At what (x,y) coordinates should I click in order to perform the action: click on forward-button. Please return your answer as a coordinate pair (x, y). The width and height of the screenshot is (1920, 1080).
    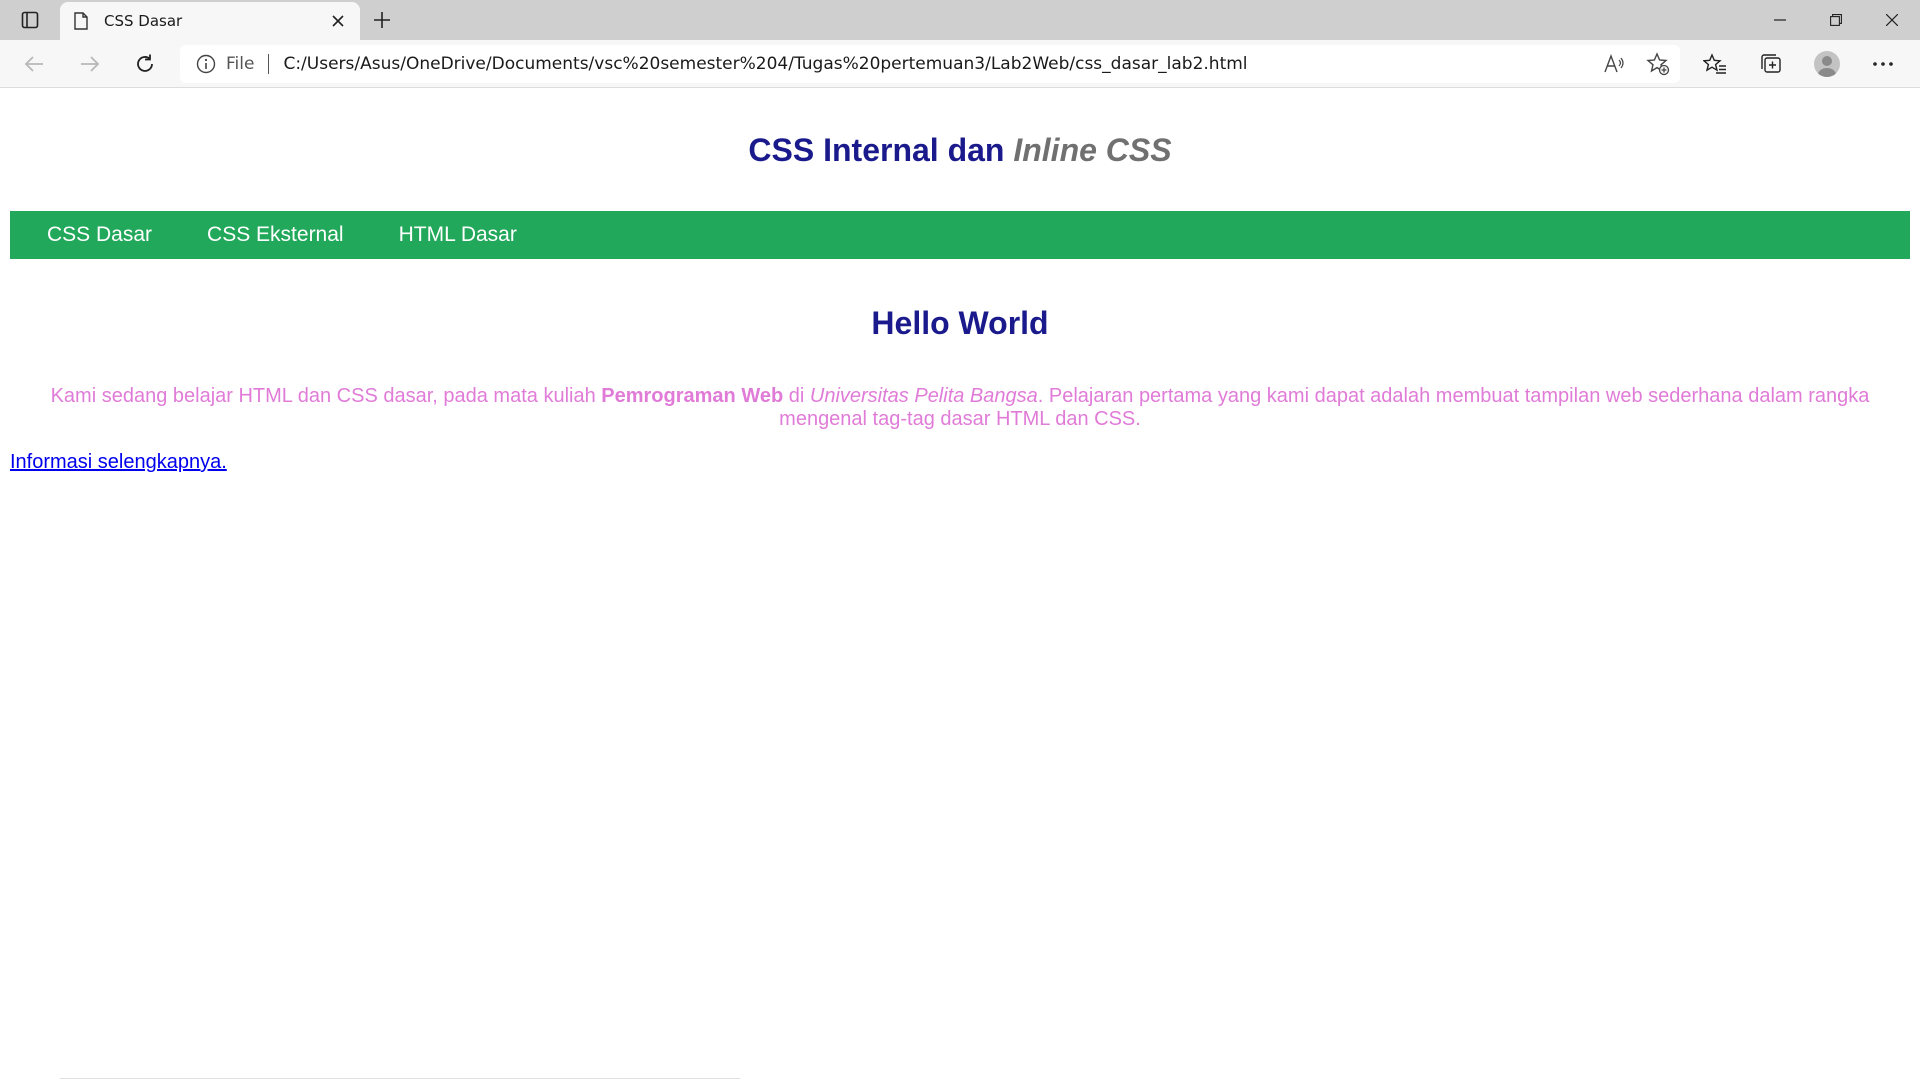
    Looking at the image, I should click on (90, 64).